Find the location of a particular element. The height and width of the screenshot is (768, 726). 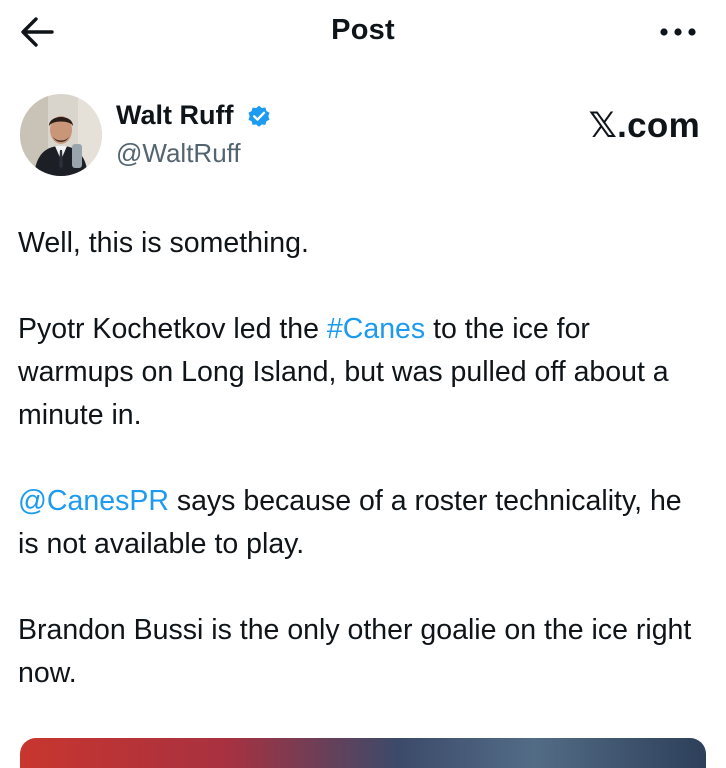

author-handle: @WaltRuff is located at coordinates (178, 153).